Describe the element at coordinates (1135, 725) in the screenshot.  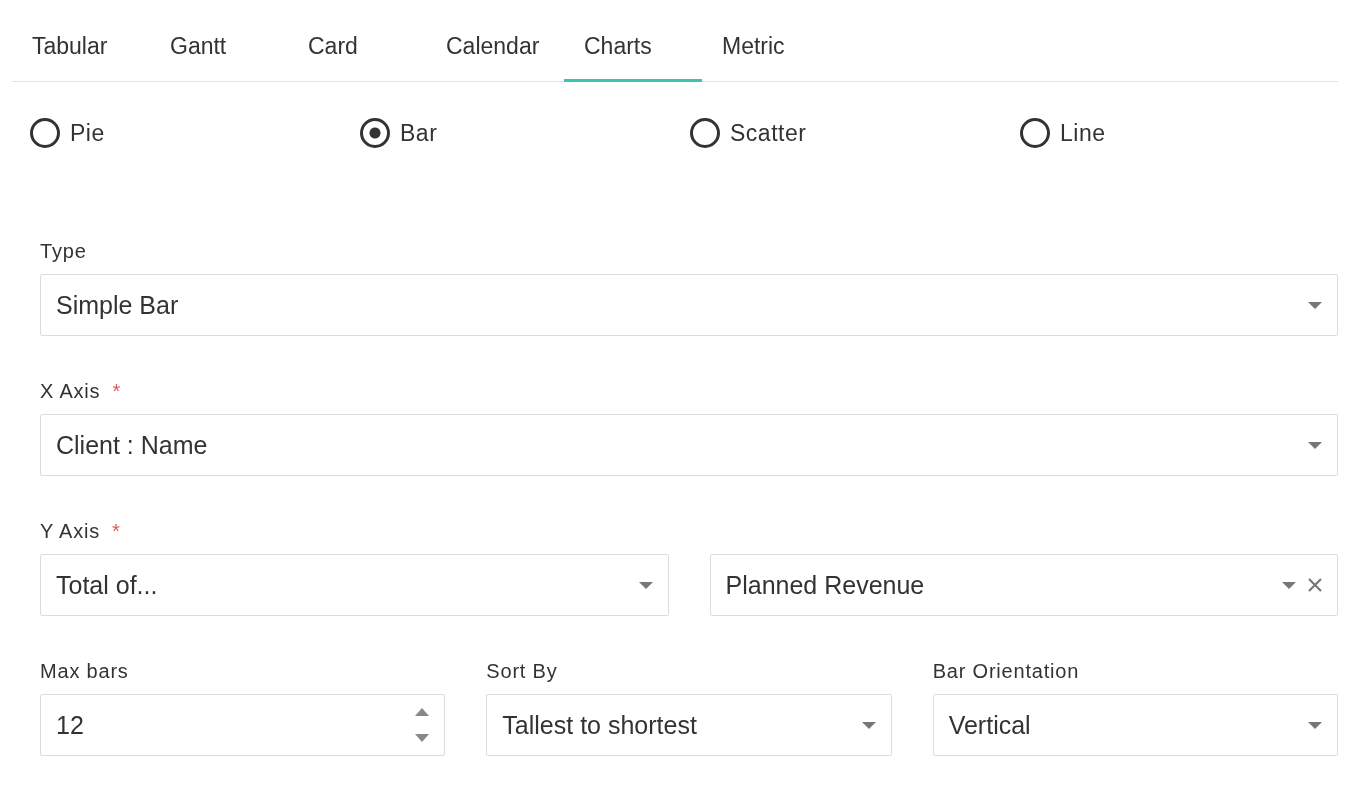
I see `dropdown-field: Vertical` at that location.